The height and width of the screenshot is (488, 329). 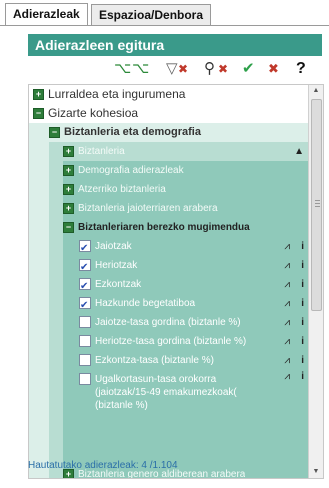 I want to click on tab-bar: Adierazleak Espazioa/Denbora, so click(x=164, y=13).